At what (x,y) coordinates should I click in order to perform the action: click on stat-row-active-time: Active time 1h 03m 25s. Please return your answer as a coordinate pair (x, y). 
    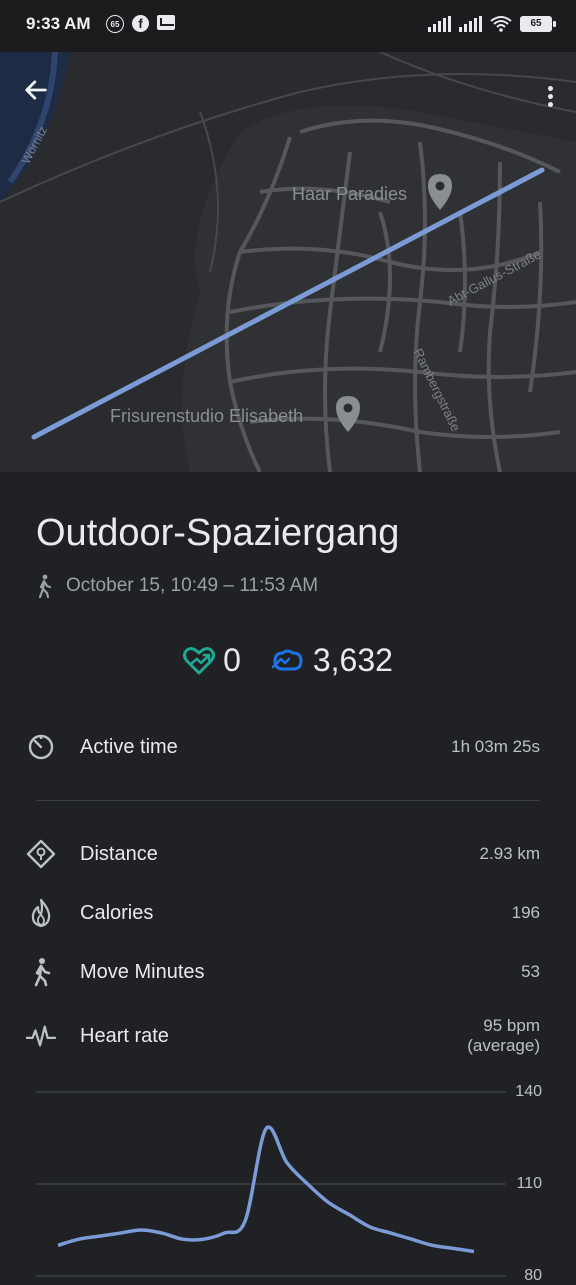
    Looking at the image, I should click on (283, 747).